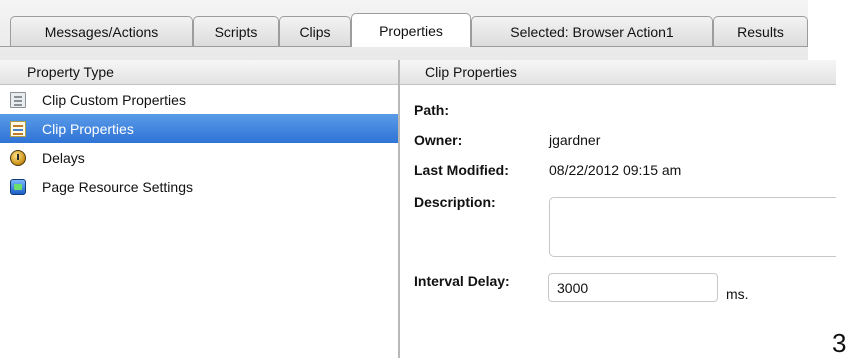 Image resolution: width=853 pixels, height=359 pixels. What do you see at coordinates (18, 99) in the screenshot?
I see `document-icon` at bounding box center [18, 99].